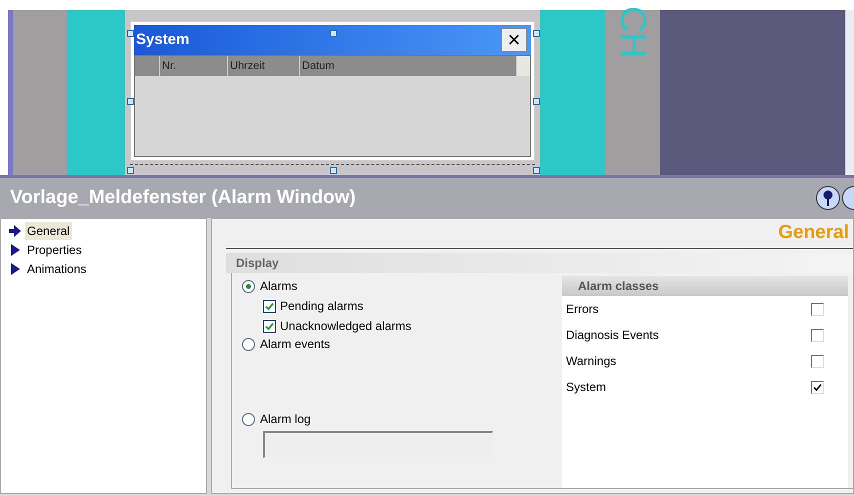  I want to click on column-header: Uhrzeit, so click(264, 66).